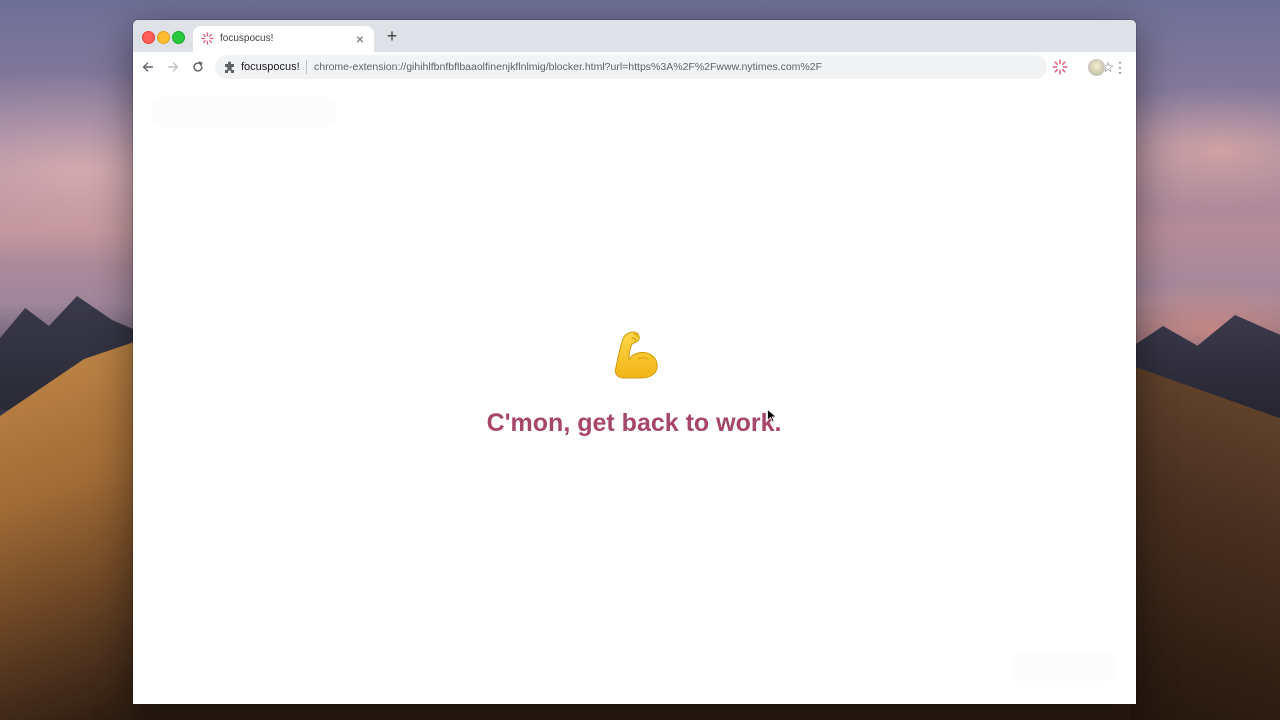 The image size is (1280, 720). What do you see at coordinates (1060, 67) in the screenshot?
I see `focuspocus-extension-icon` at bounding box center [1060, 67].